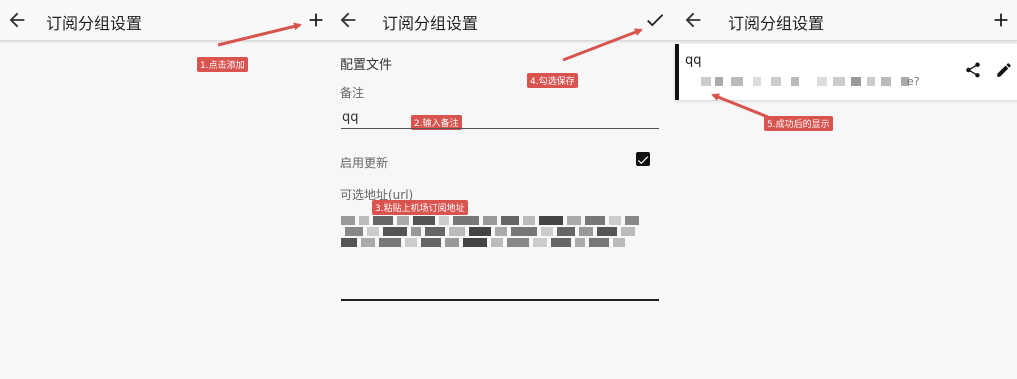  I want to click on url-input-blurred, so click(501, 234).